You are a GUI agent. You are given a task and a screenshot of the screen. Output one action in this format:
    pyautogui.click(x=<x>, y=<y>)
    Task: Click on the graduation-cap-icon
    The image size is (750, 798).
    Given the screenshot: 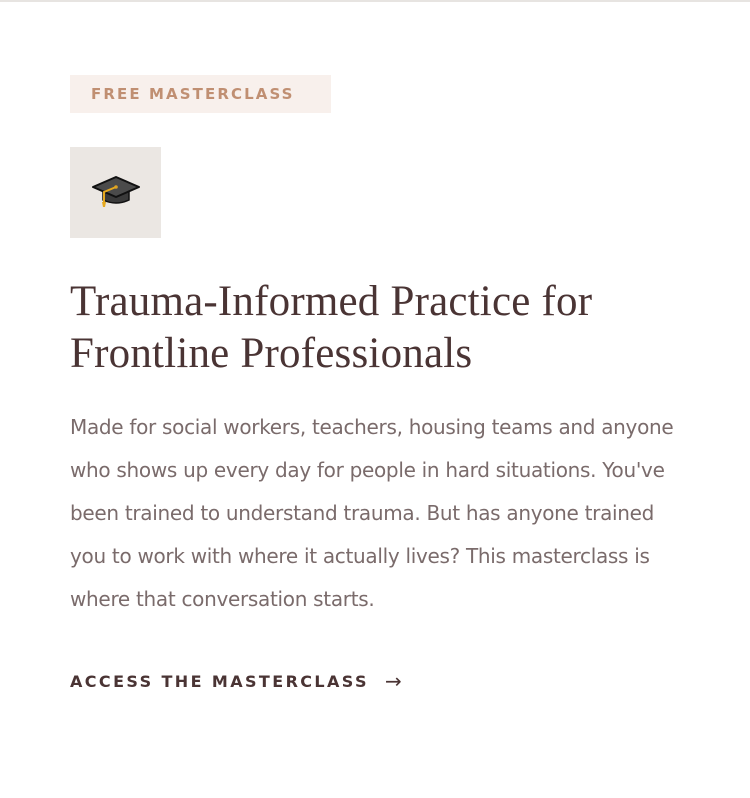 What is the action you would take?
    pyautogui.click(x=116, y=193)
    